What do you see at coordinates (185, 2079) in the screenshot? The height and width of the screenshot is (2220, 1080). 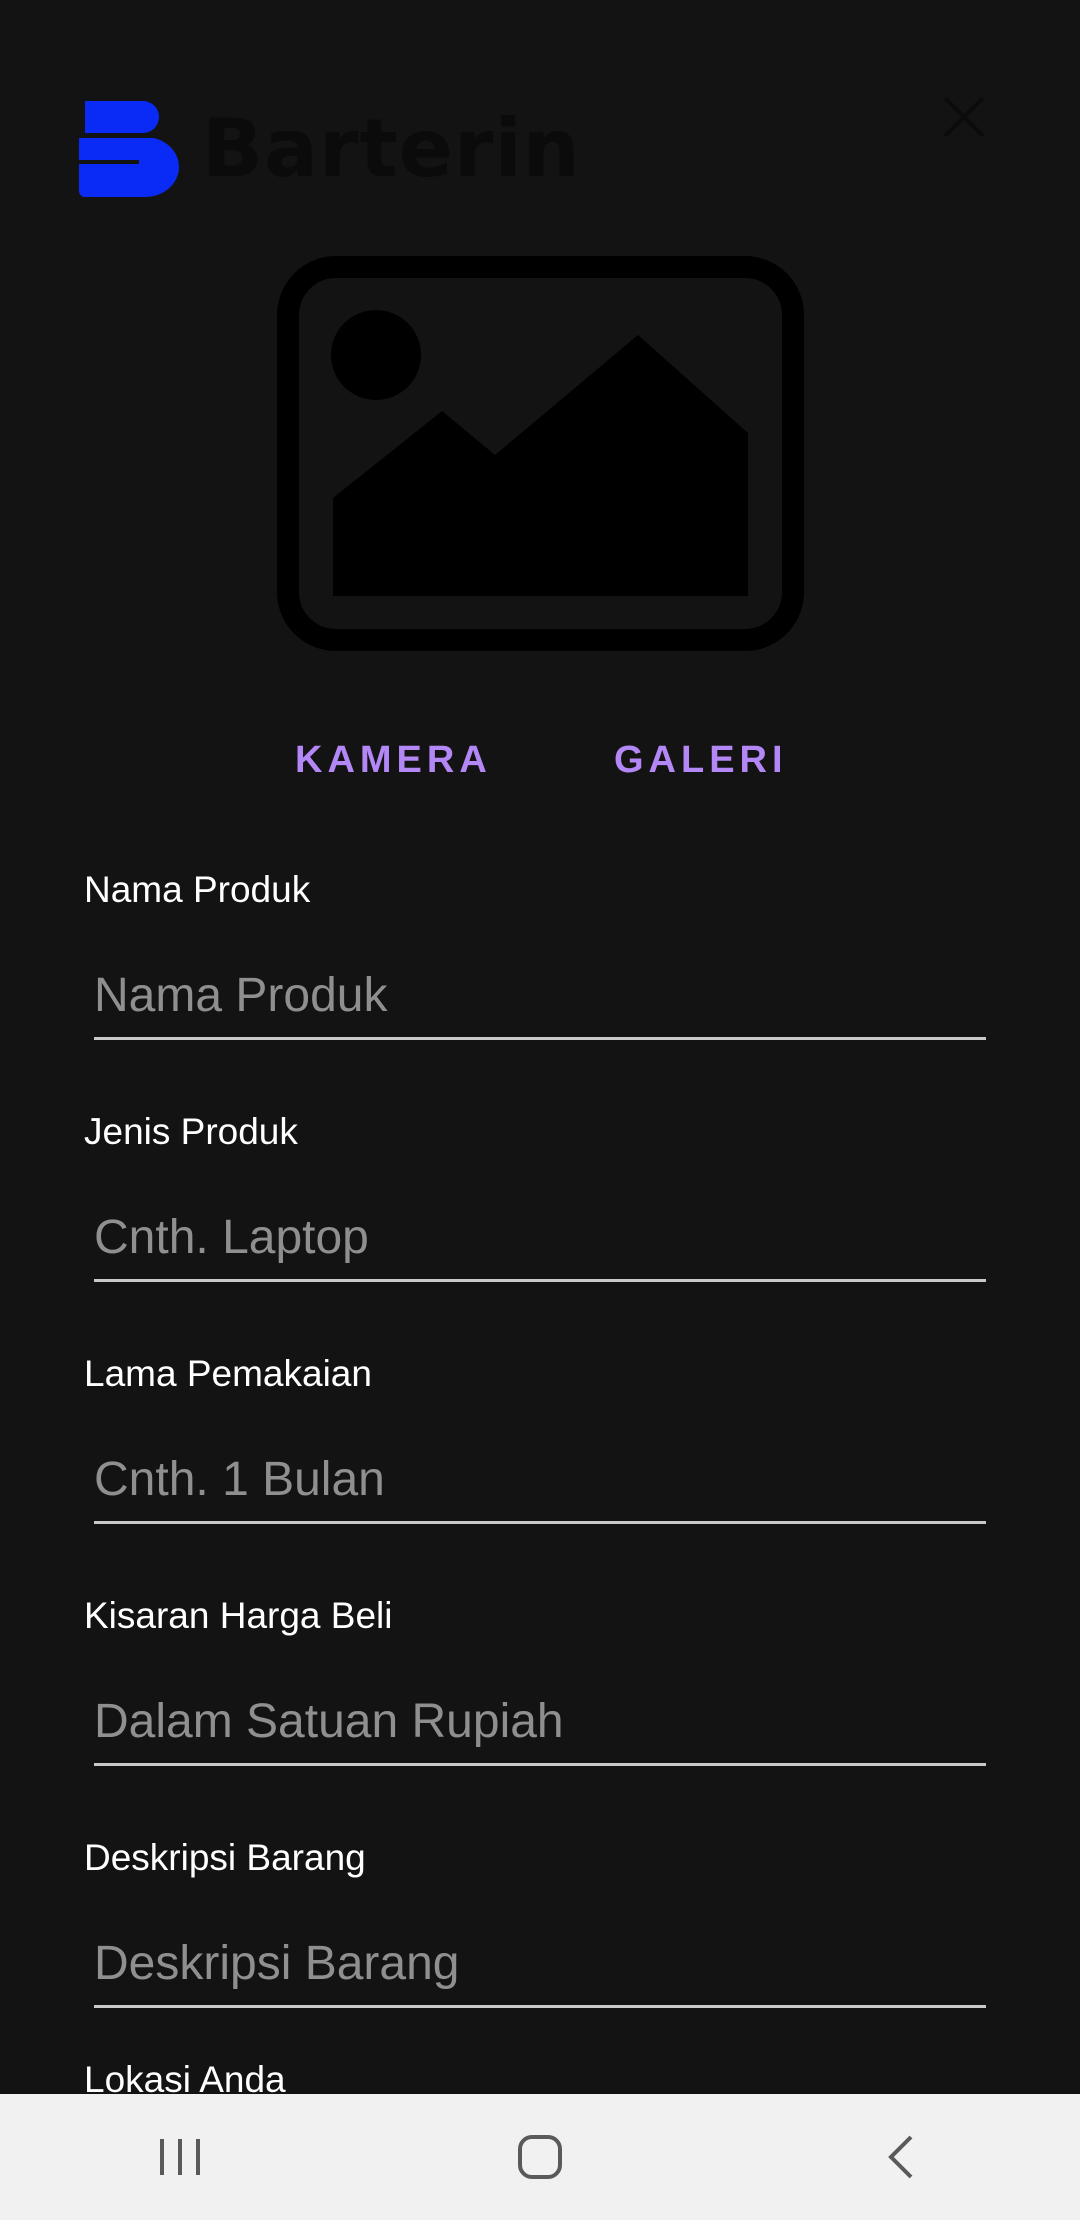 I see `location-label: Lokasi Anda` at bounding box center [185, 2079].